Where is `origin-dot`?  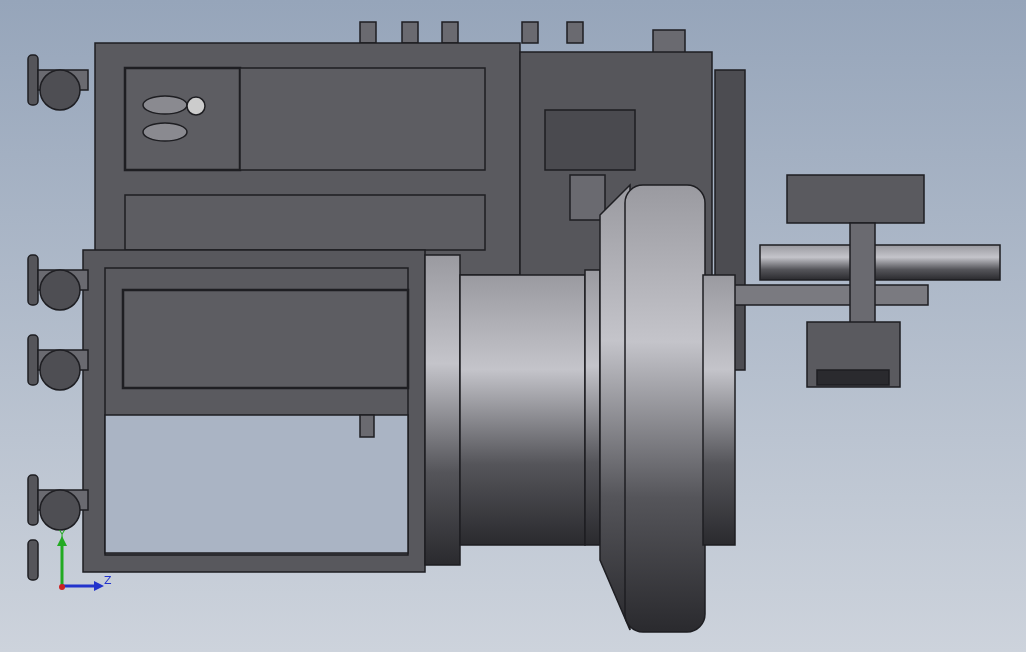 origin-dot is located at coordinates (62, 587).